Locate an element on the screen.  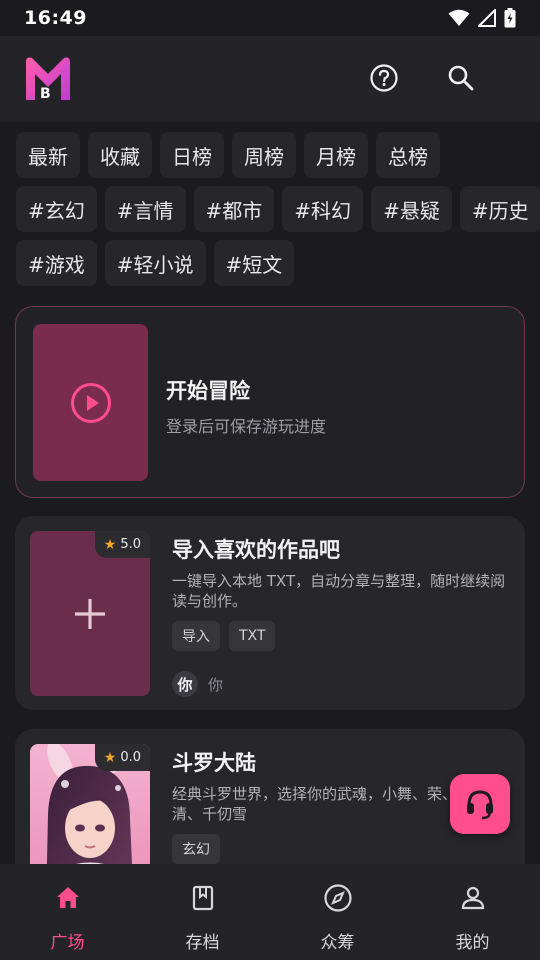
work-title: 斗罗大陆 is located at coordinates (214, 763).